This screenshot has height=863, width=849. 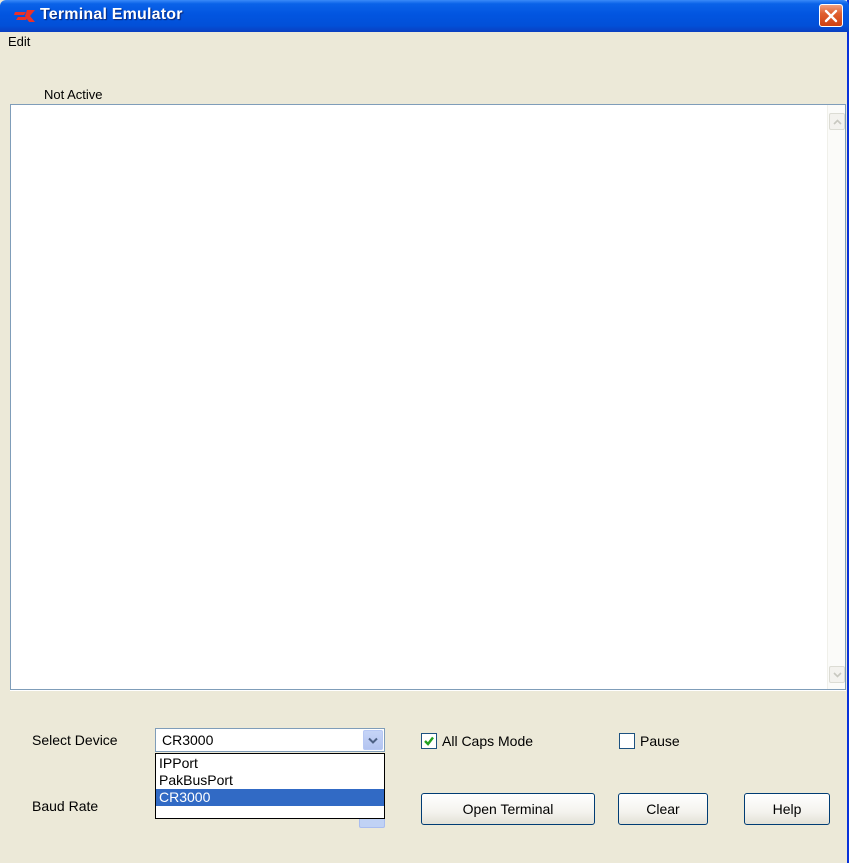 I want to click on connection-status: Not Active, so click(x=73, y=94).